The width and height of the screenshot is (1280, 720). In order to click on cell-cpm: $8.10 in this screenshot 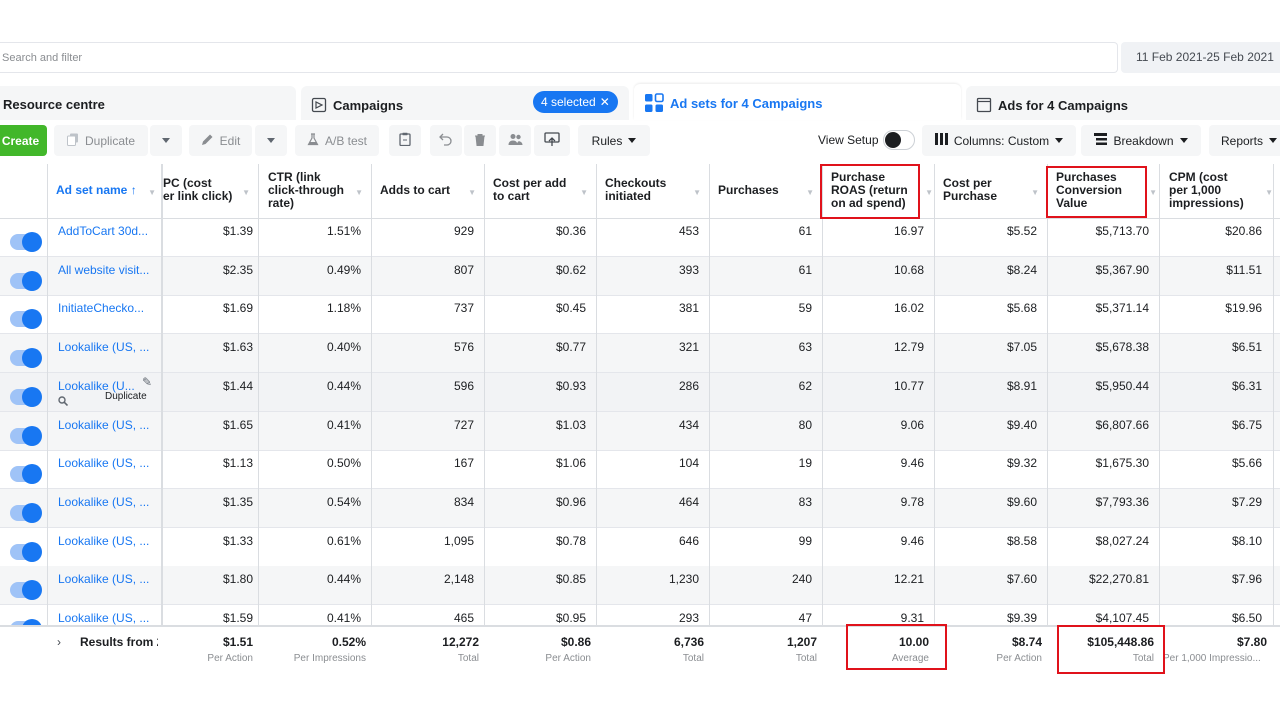, I will do `click(1246, 540)`.